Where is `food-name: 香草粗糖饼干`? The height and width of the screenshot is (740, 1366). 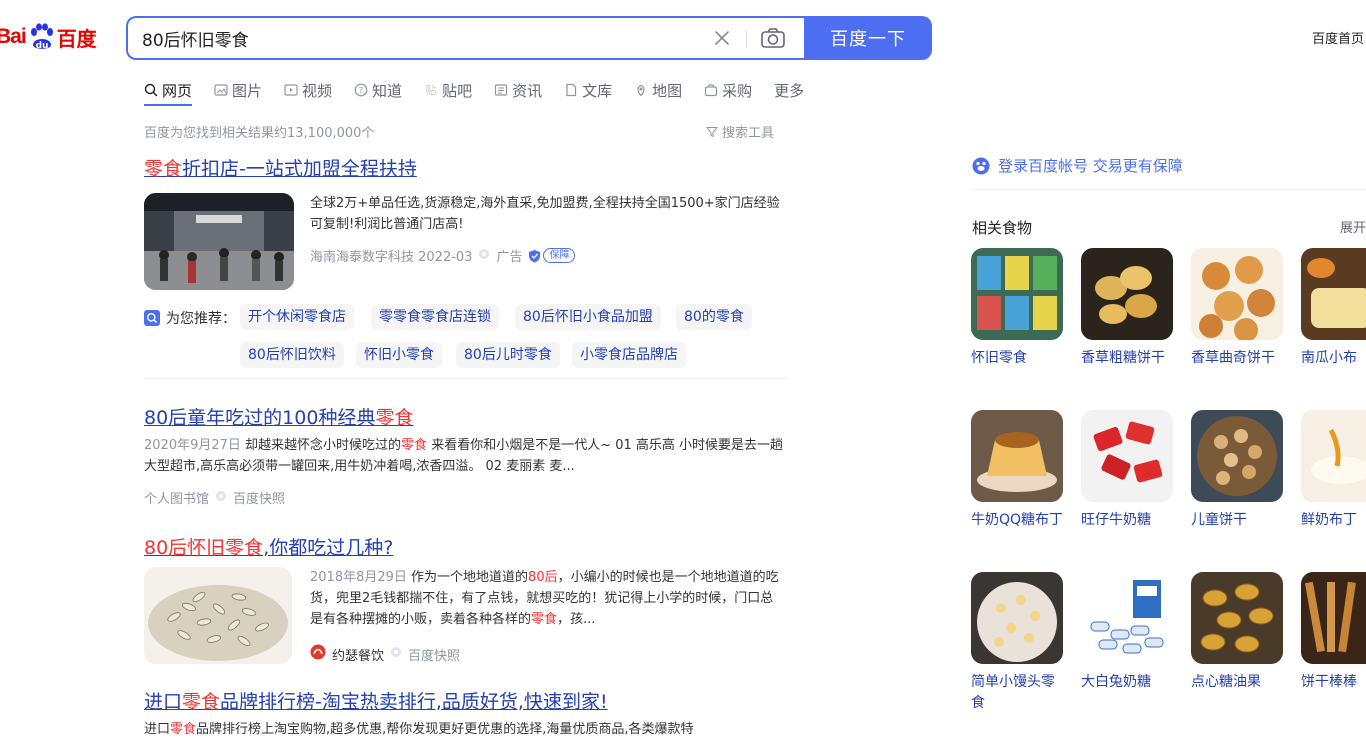 food-name: 香草粗糖饼干 is located at coordinates (1123, 358).